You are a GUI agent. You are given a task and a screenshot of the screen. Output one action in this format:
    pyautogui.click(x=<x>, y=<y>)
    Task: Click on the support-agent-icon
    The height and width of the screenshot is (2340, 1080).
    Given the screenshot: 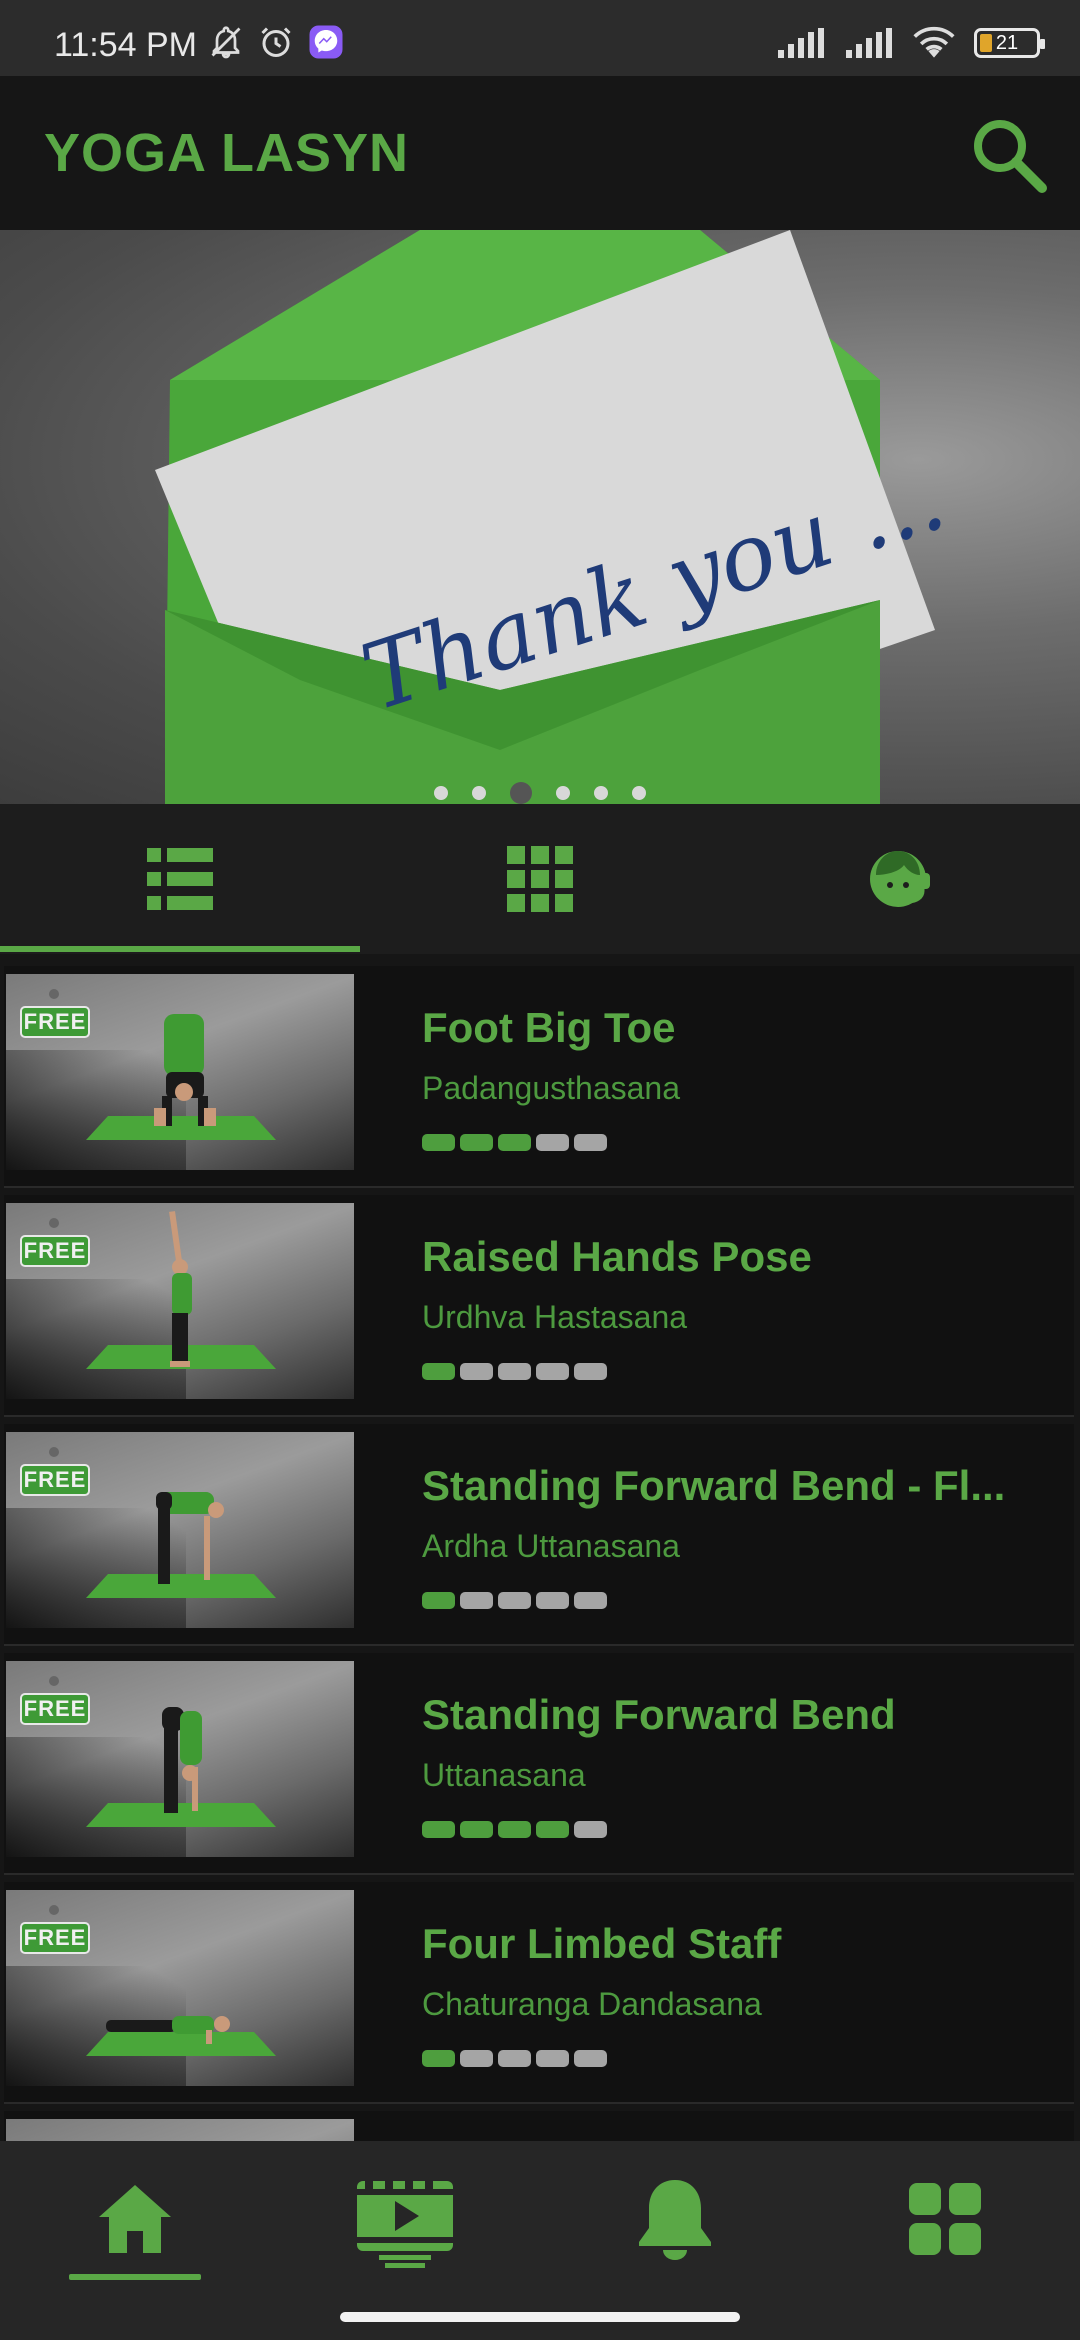 What is the action you would take?
    pyautogui.click(x=900, y=879)
    